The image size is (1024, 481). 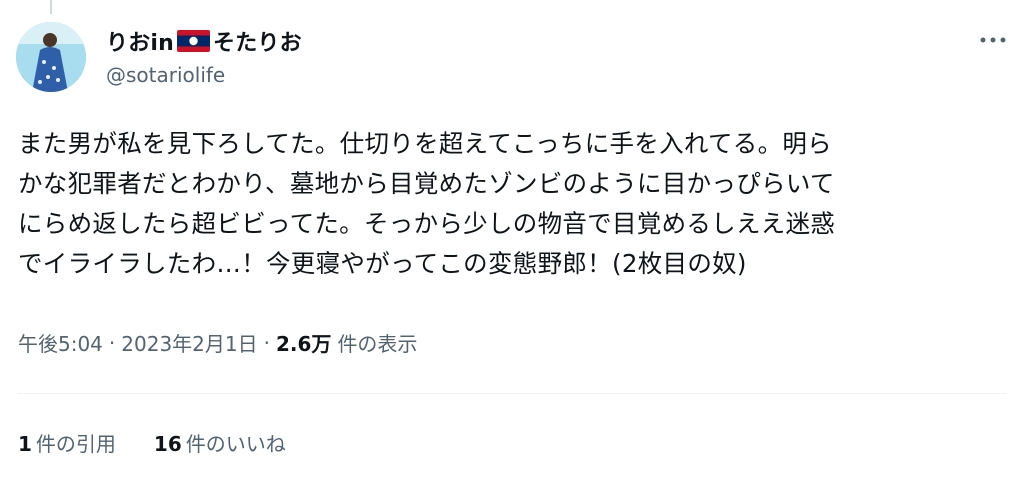 I want to click on author-handle: @sotariolife, so click(x=165, y=75).